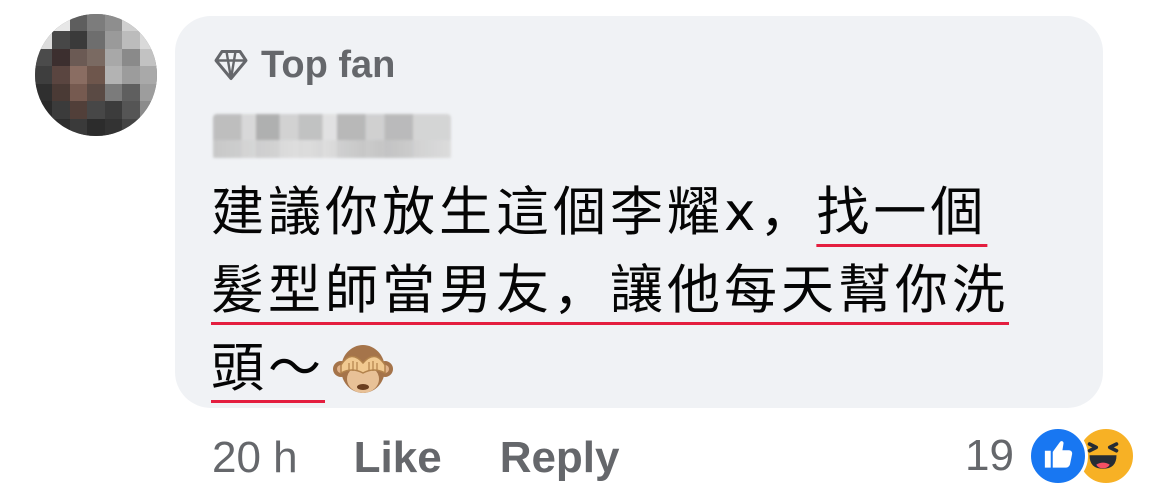 This screenshot has height=500, width=1170. Describe the element at coordinates (231, 65) in the screenshot. I see `diamond-icon` at that location.